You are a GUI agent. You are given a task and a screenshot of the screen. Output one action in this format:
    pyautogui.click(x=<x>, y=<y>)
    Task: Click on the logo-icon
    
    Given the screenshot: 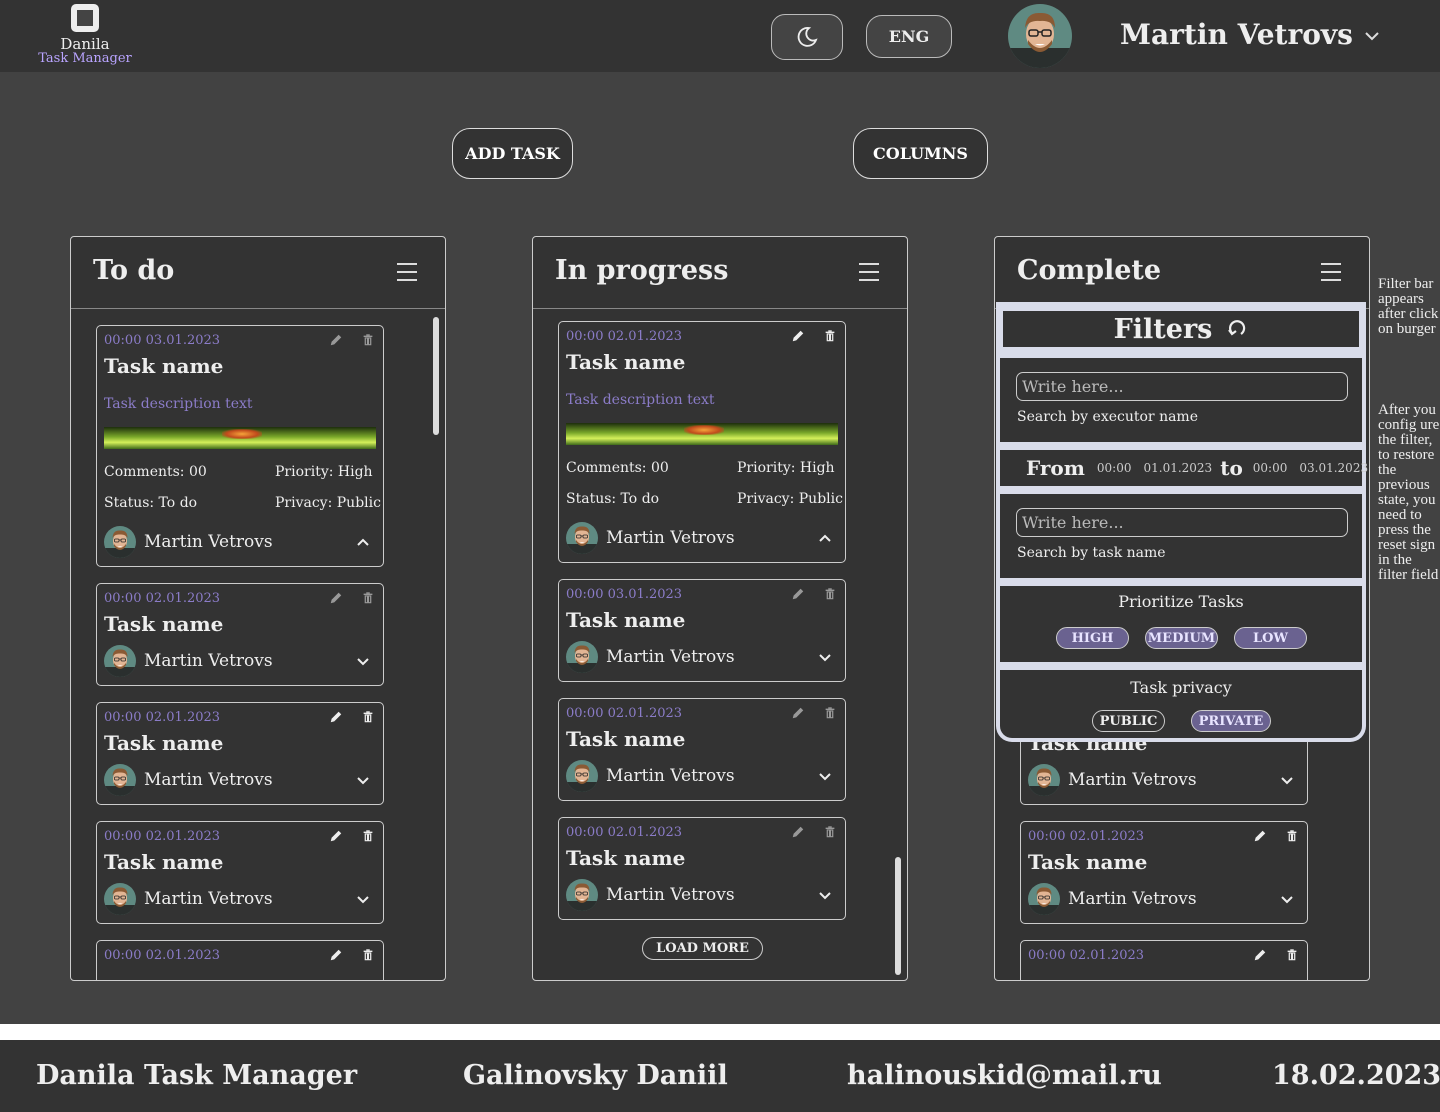 What is the action you would take?
    pyautogui.click(x=85, y=18)
    